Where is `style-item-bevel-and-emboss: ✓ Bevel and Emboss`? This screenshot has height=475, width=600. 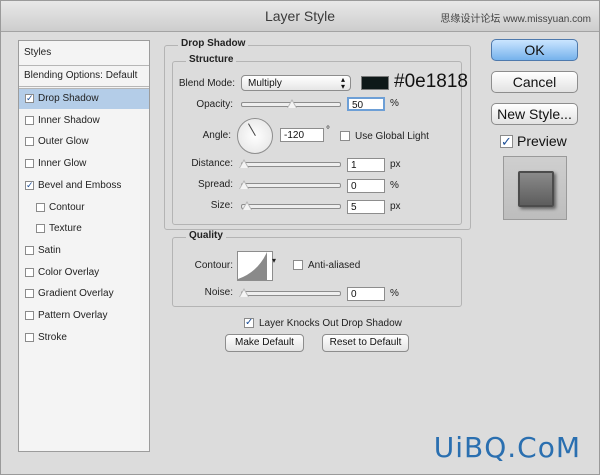 style-item-bevel-and-emboss: ✓ Bevel and Emboss is located at coordinates (84, 186).